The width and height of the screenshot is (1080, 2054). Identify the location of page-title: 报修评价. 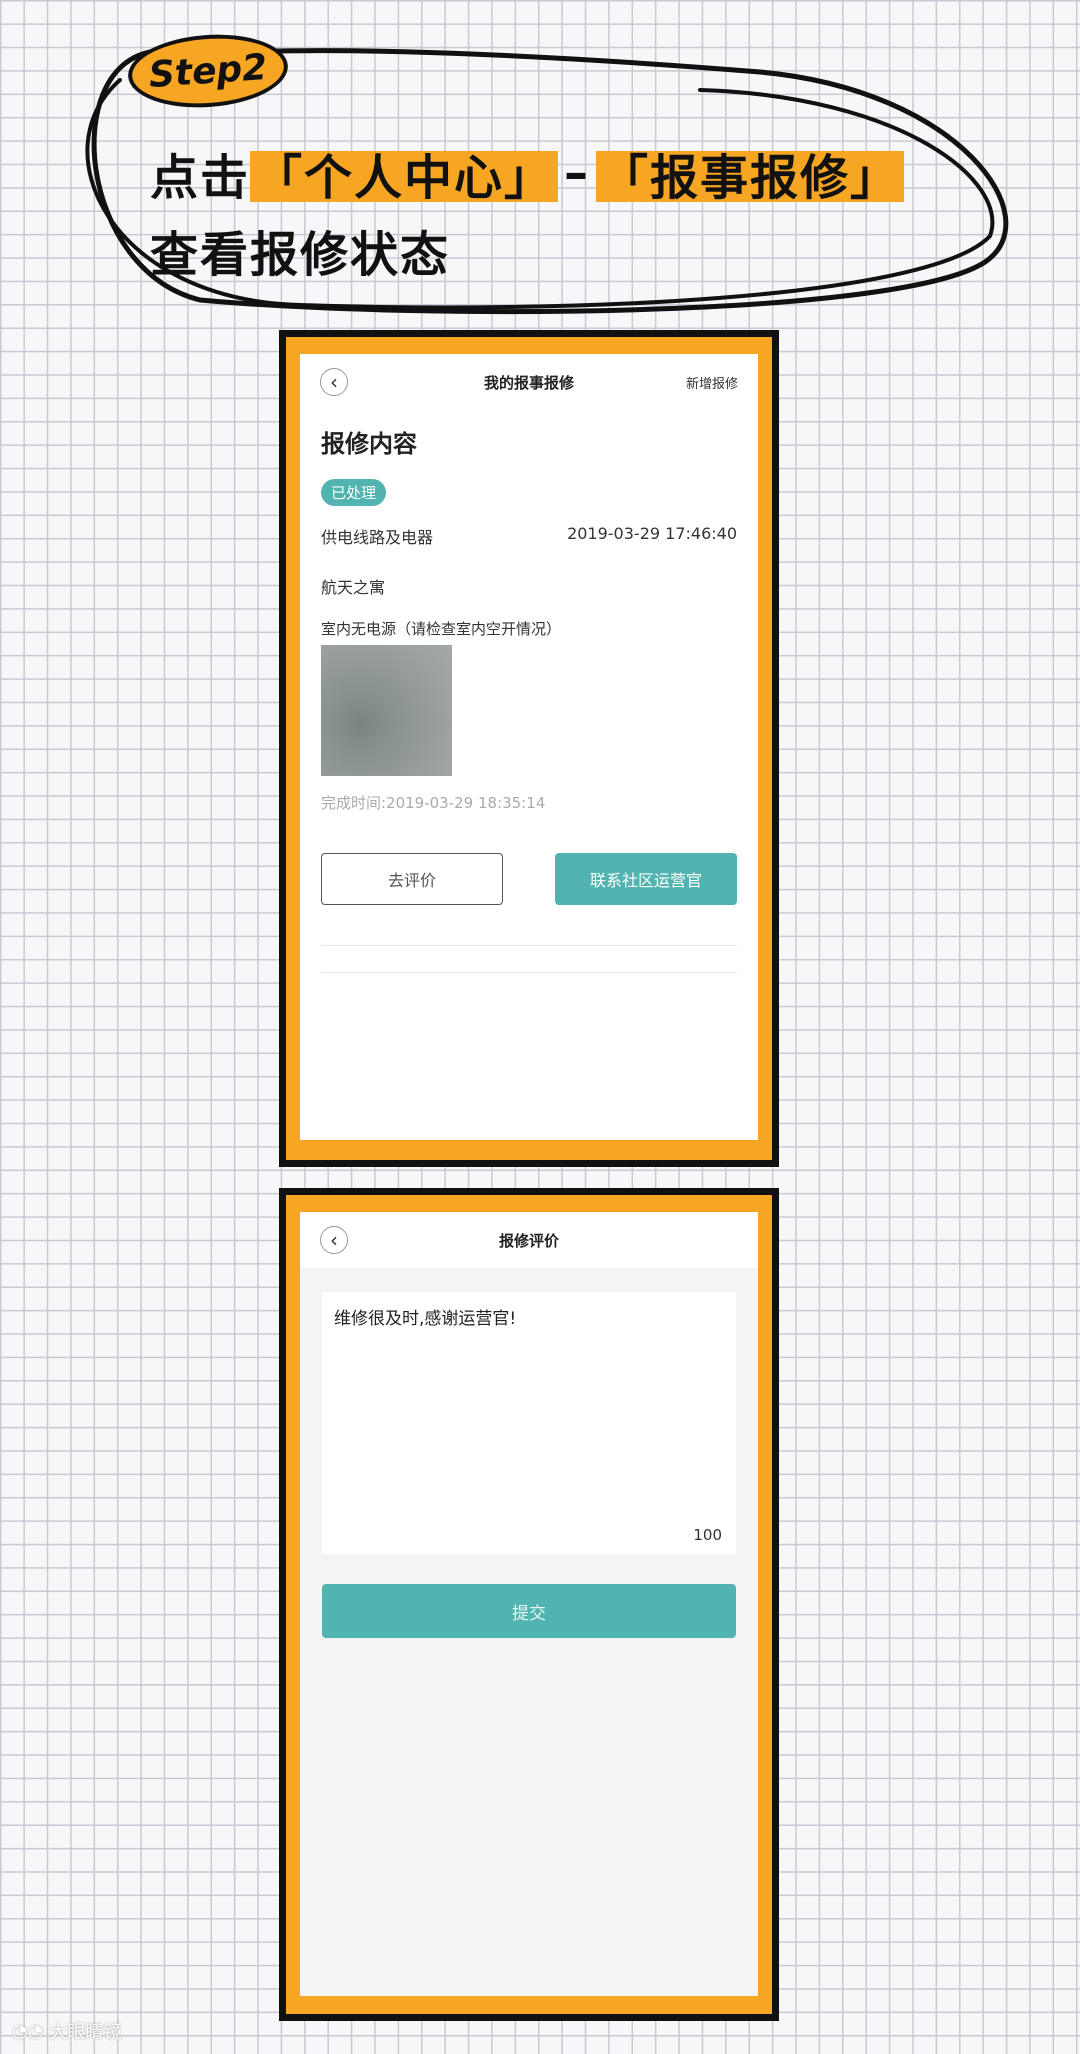
(528, 1240).